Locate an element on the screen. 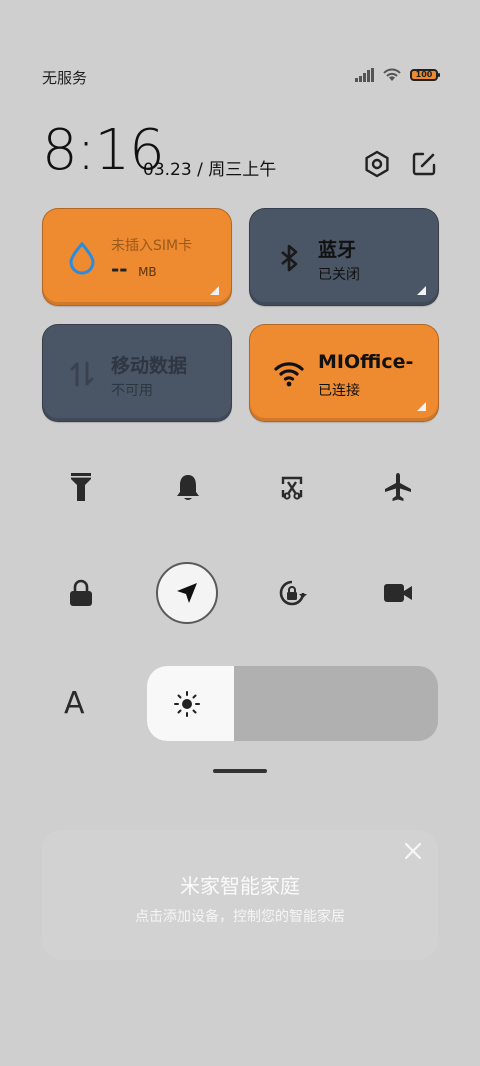  tile-wifi-title: MIOffice- is located at coordinates (366, 362).